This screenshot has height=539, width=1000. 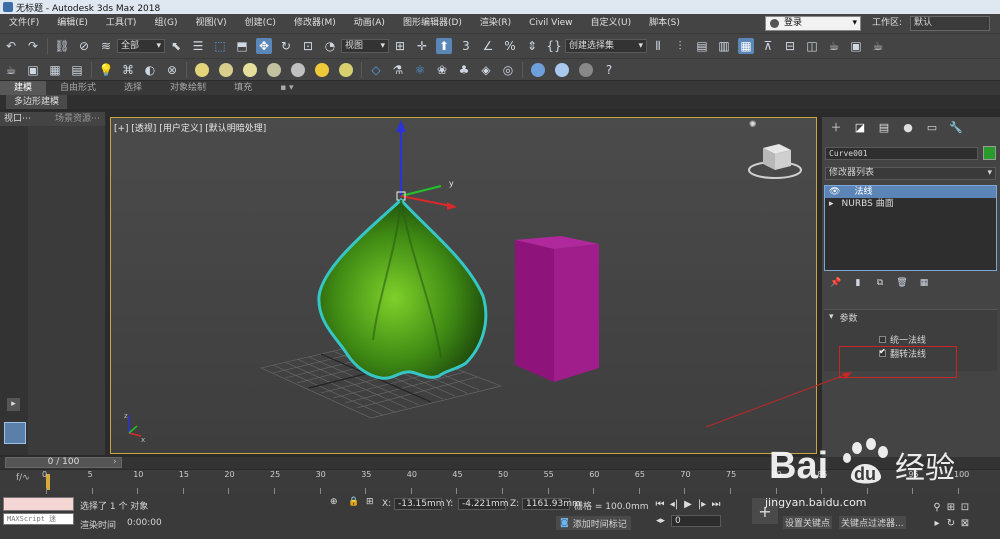 What do you see at coordinates (198, 46) in the screenshot?
I see `select-by-name-icon: ☰` at bounding box center [198, 46].